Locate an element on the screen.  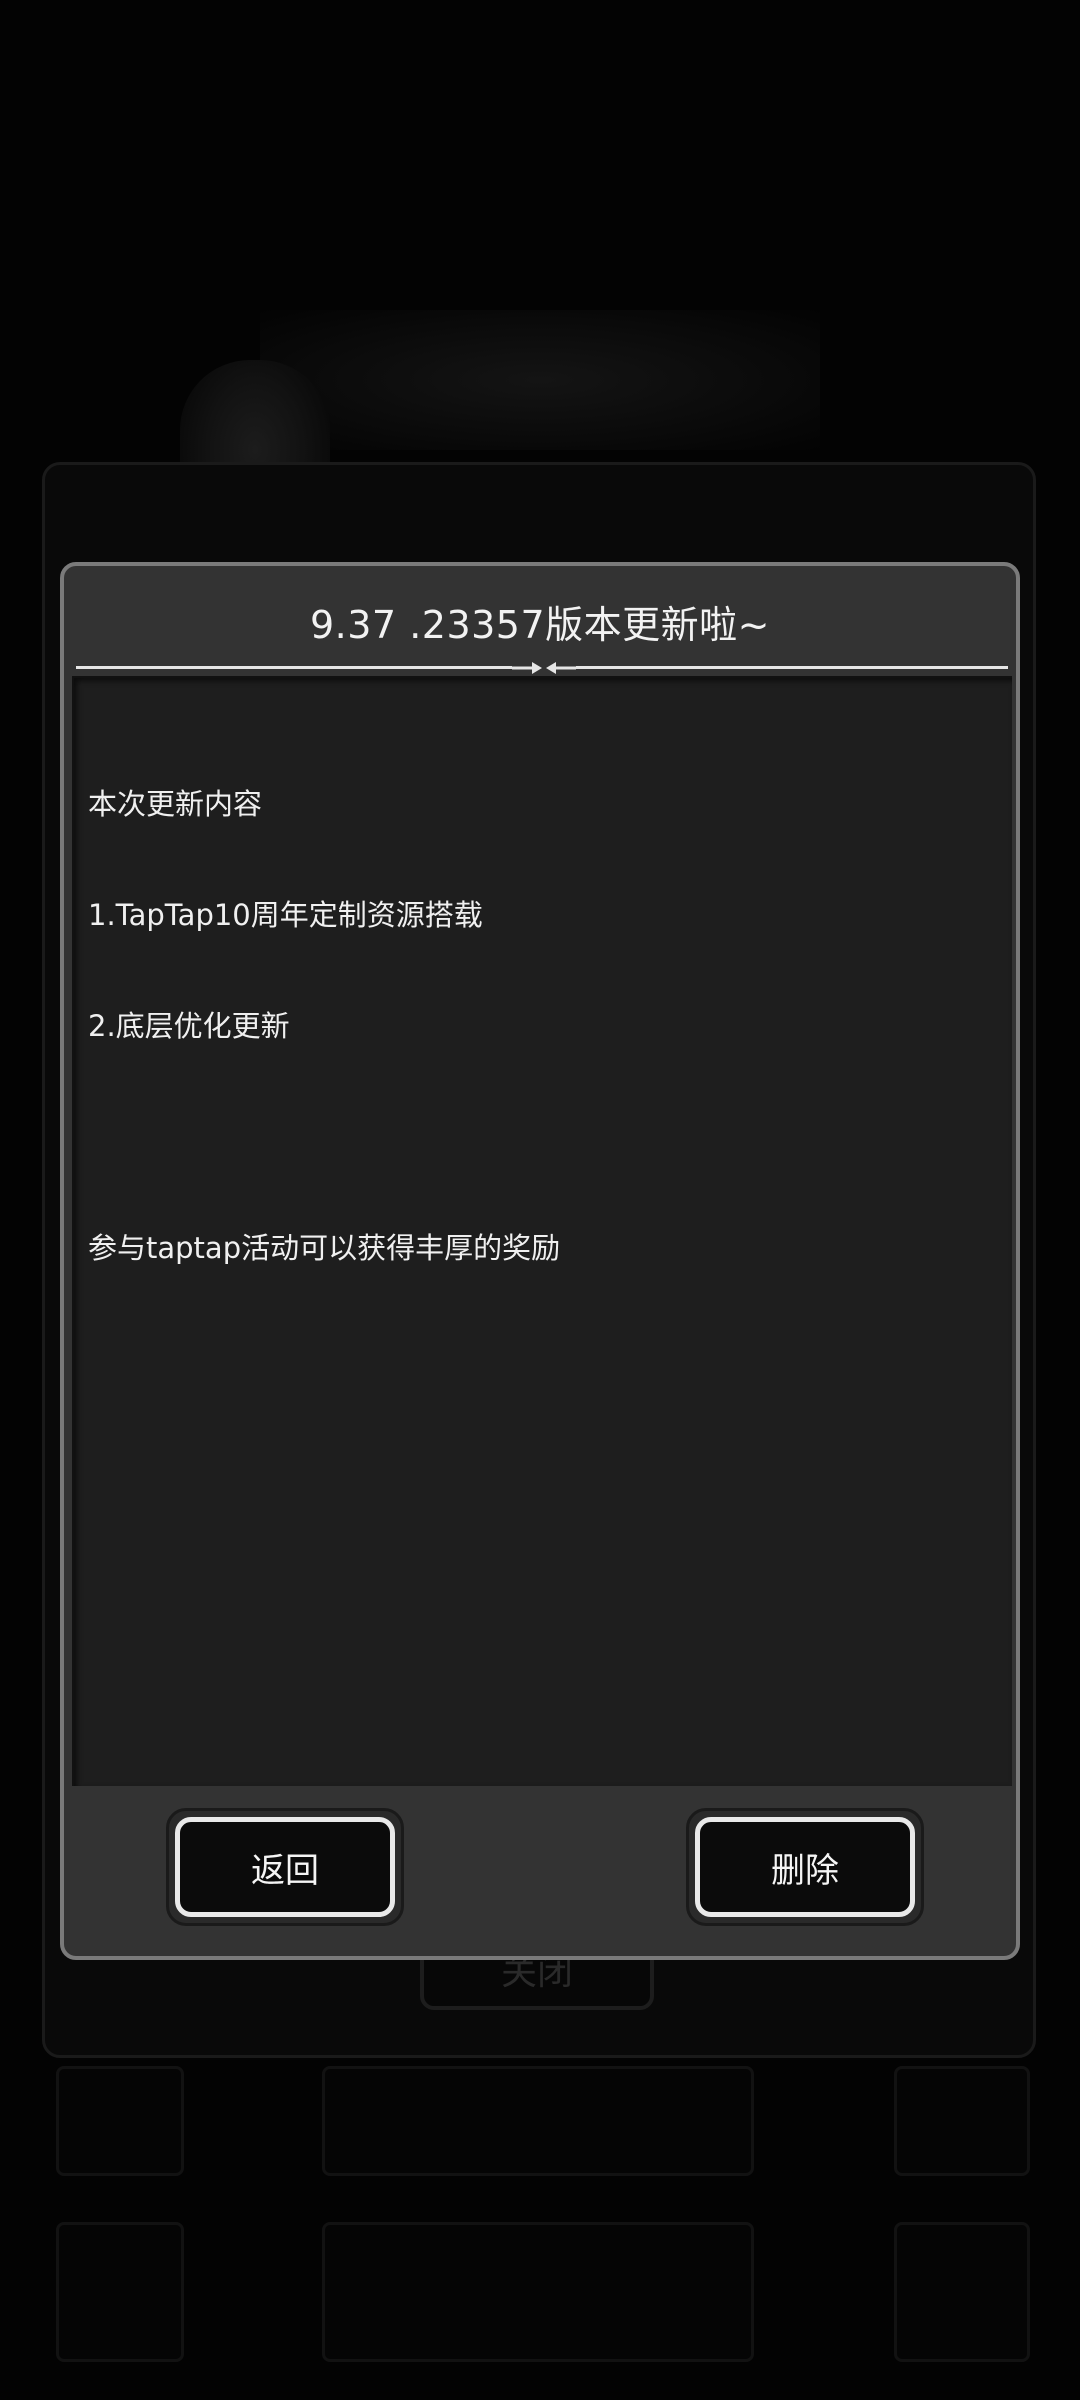
back-button: 返回 is located at coordinates (285, 1867).